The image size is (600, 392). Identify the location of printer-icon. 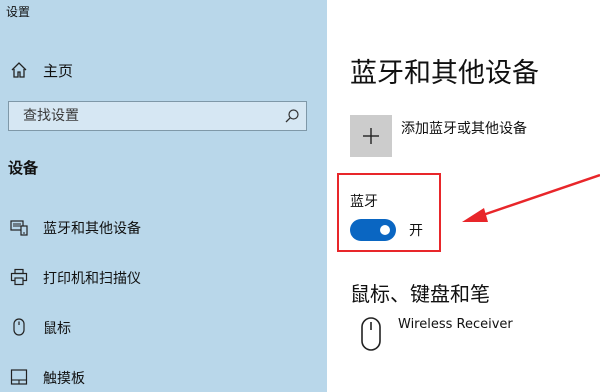
(19, 277).